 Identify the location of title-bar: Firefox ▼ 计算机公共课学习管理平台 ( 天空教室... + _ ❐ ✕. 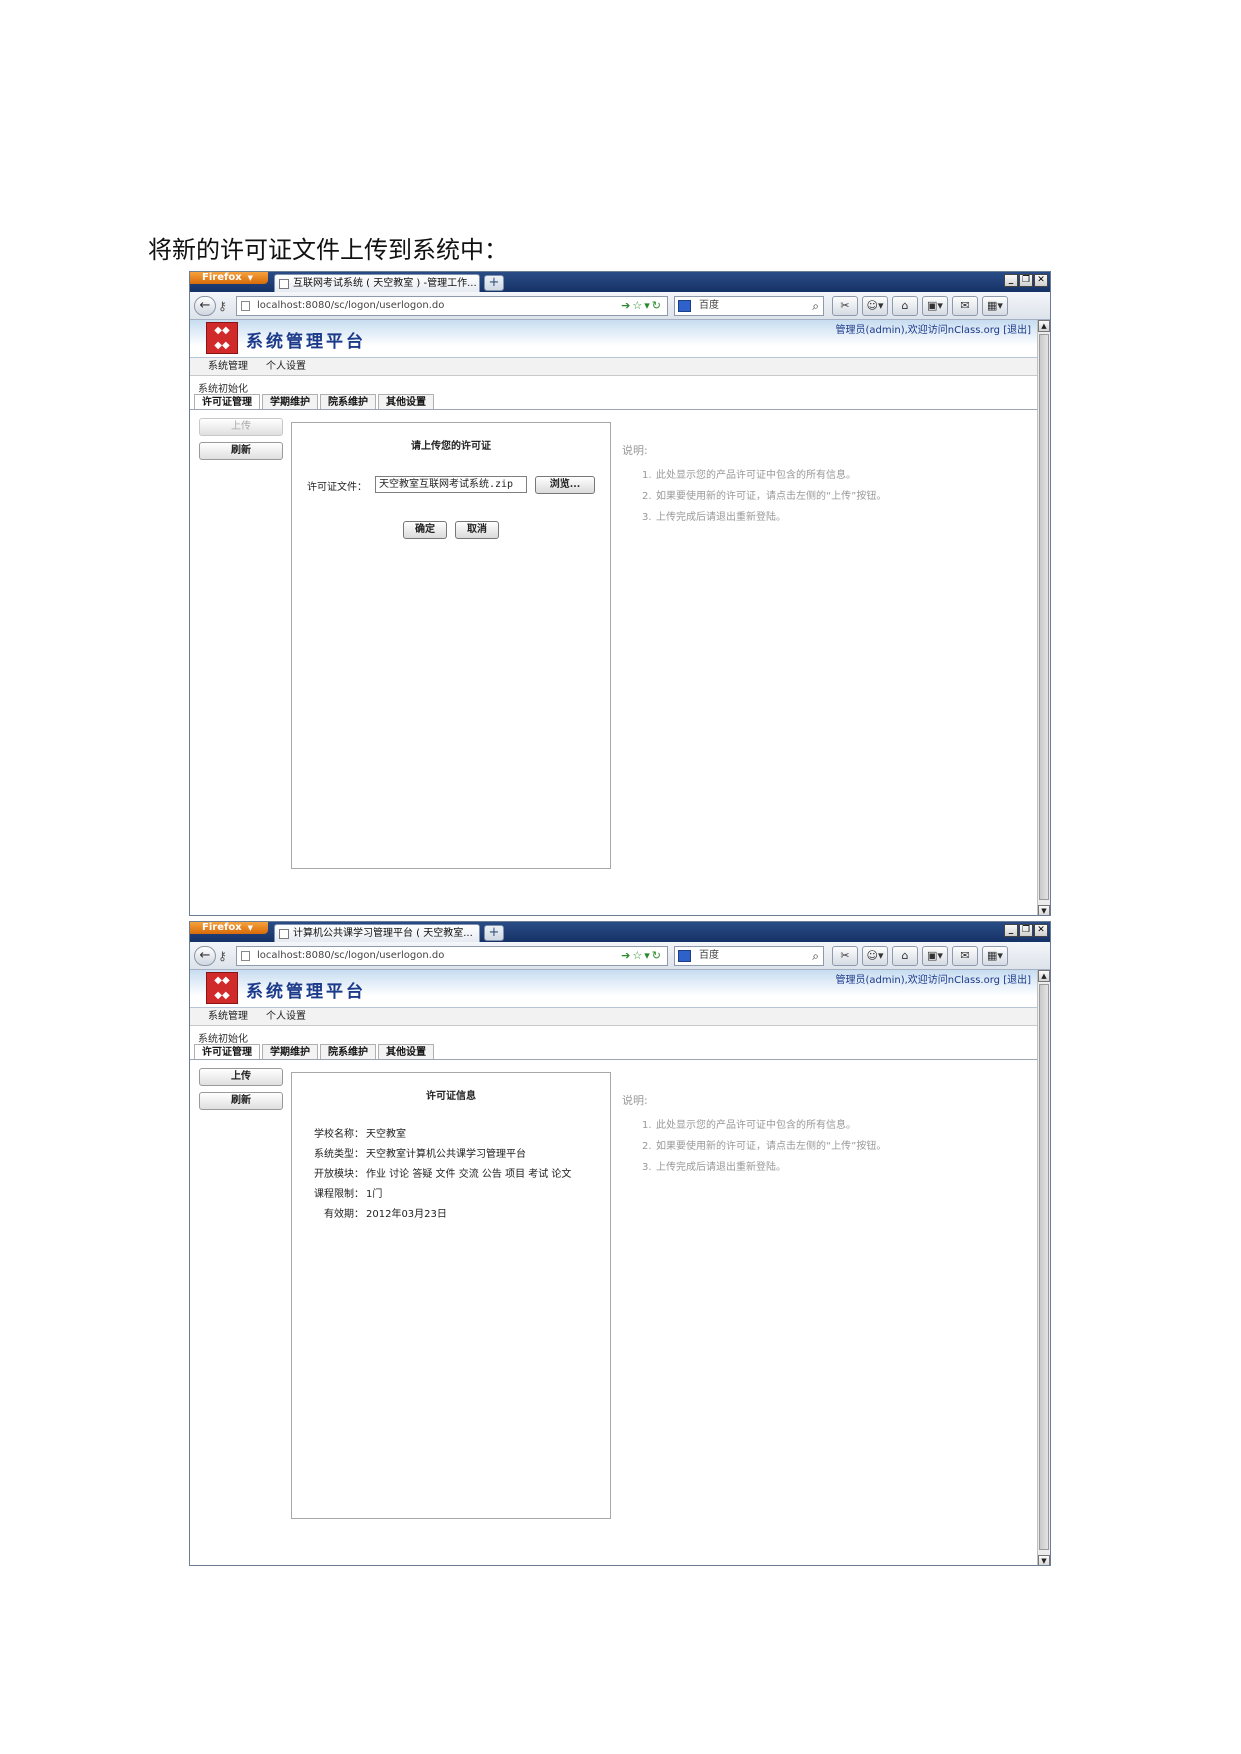
(620, 932).